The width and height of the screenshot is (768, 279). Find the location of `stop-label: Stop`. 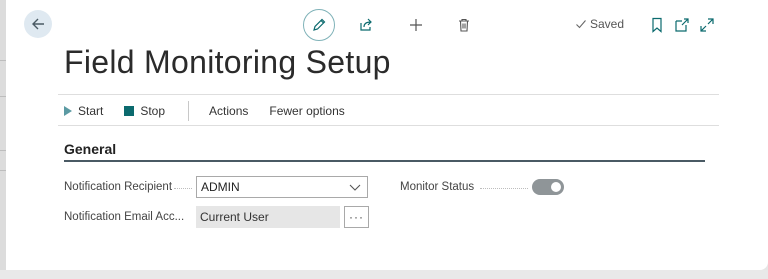

stop-label: Stop is located at coordinates (153, 111).